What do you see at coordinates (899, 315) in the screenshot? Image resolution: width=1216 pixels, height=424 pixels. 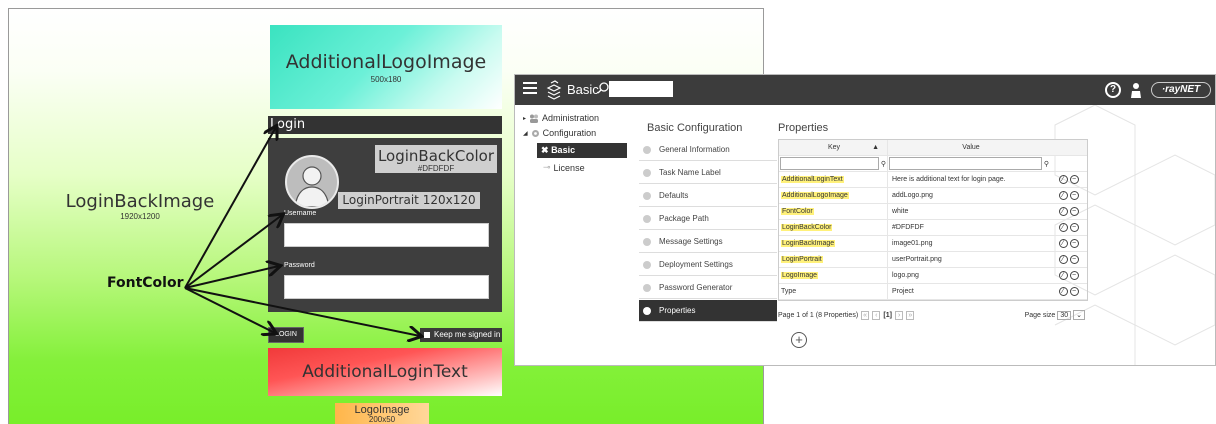 I see `next-page-icon: ›` at bounding box center [899, 315].